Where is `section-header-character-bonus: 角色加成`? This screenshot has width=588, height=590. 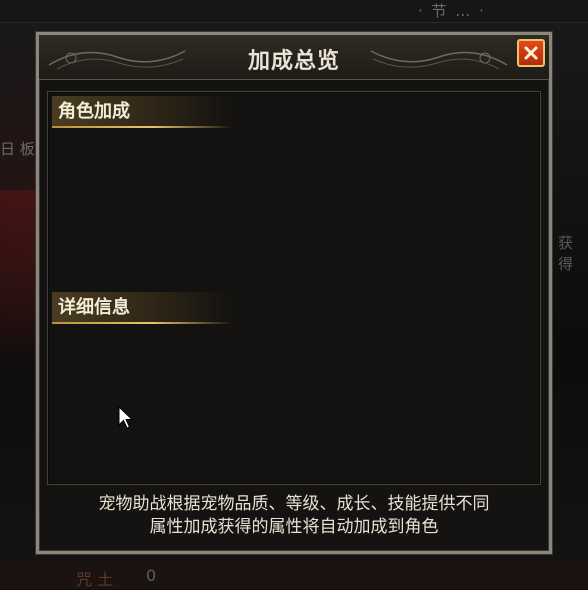 section-header-character-bonus: 角色加成 is located at coordinates (142, 112).